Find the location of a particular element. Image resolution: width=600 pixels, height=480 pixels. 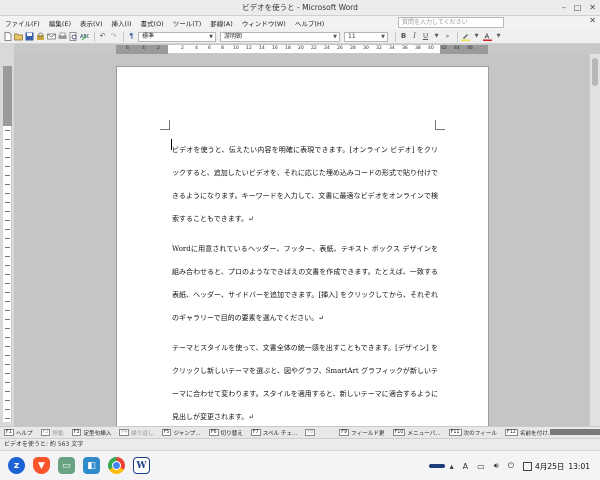

title-bar: ビデオを使うと - Microsoft Word – □ ✕ is located at coordinates (300, 8).